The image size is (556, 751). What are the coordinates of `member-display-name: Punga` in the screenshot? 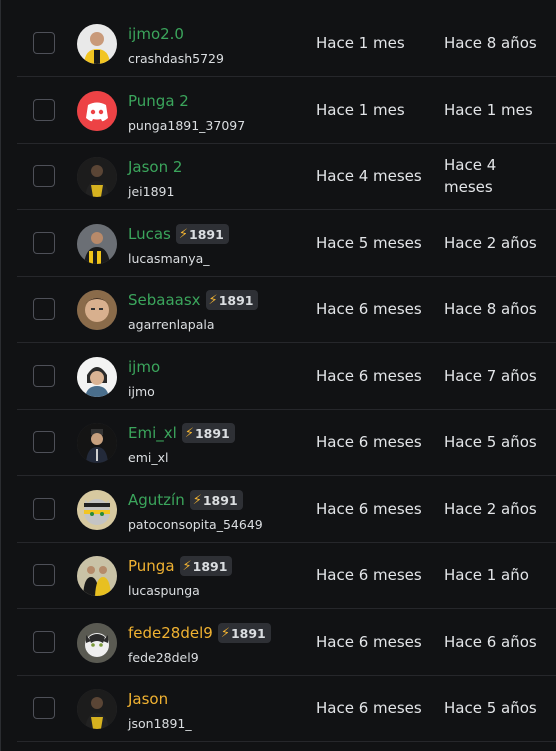 It's located at (151, 566).